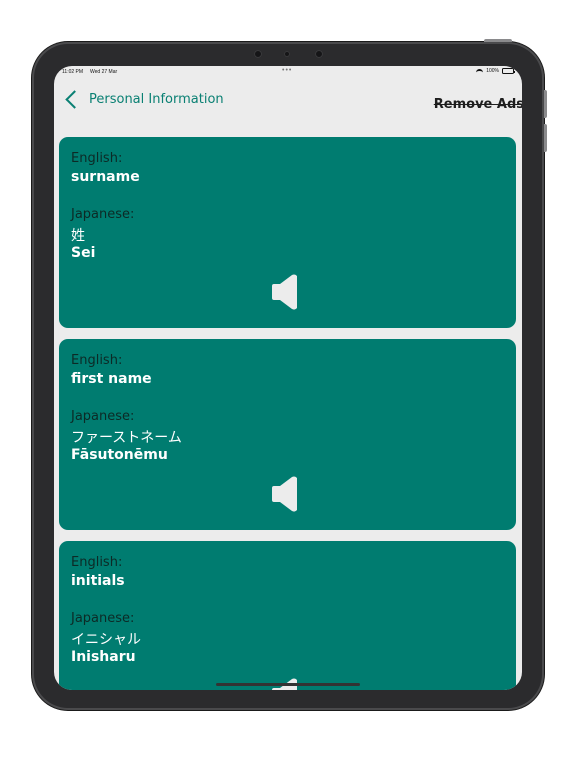 The image size is (576, 768). I want to click on chevron-left-icon, so click(74, 99).